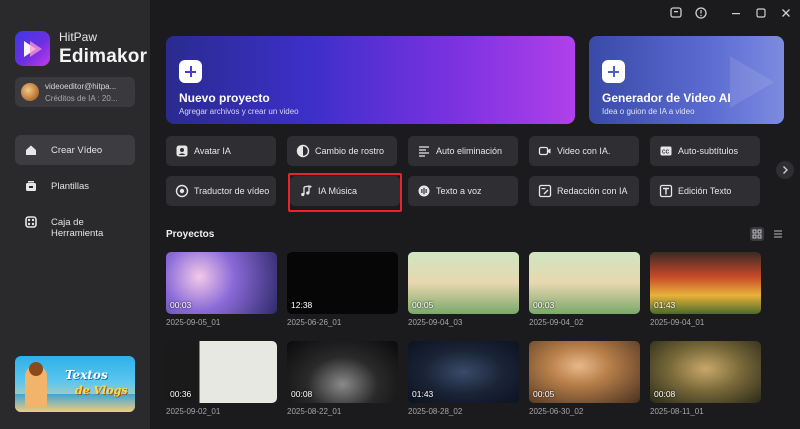 Image resolution: width=800 pixels, height=429 pixels. Describe the element at coordinates (77, 228) in the screenshot. I see `sidebar-item-label: Caja de Herramienta` at that location.